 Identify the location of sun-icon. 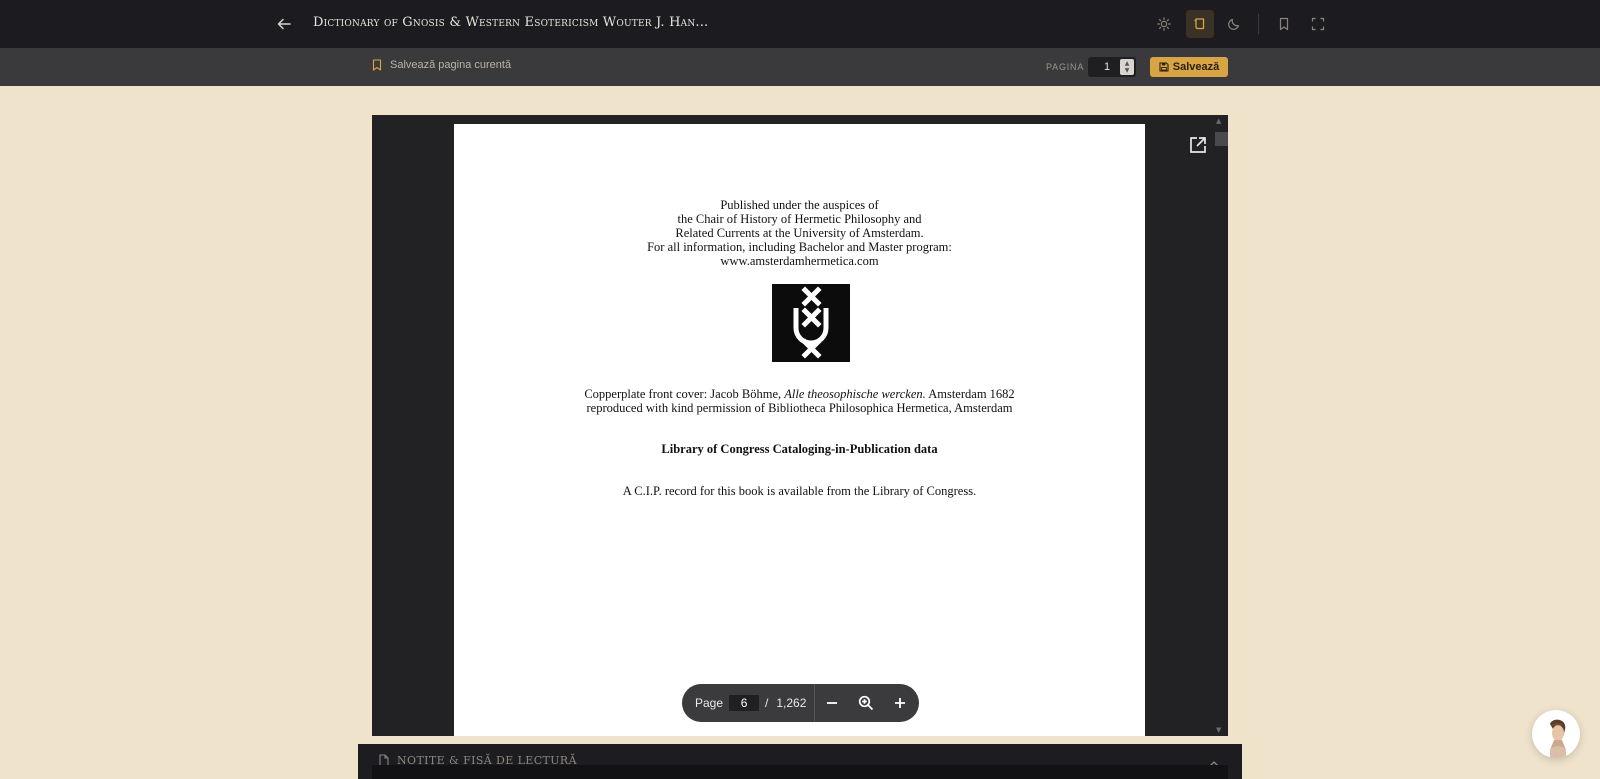
(1164, 24).